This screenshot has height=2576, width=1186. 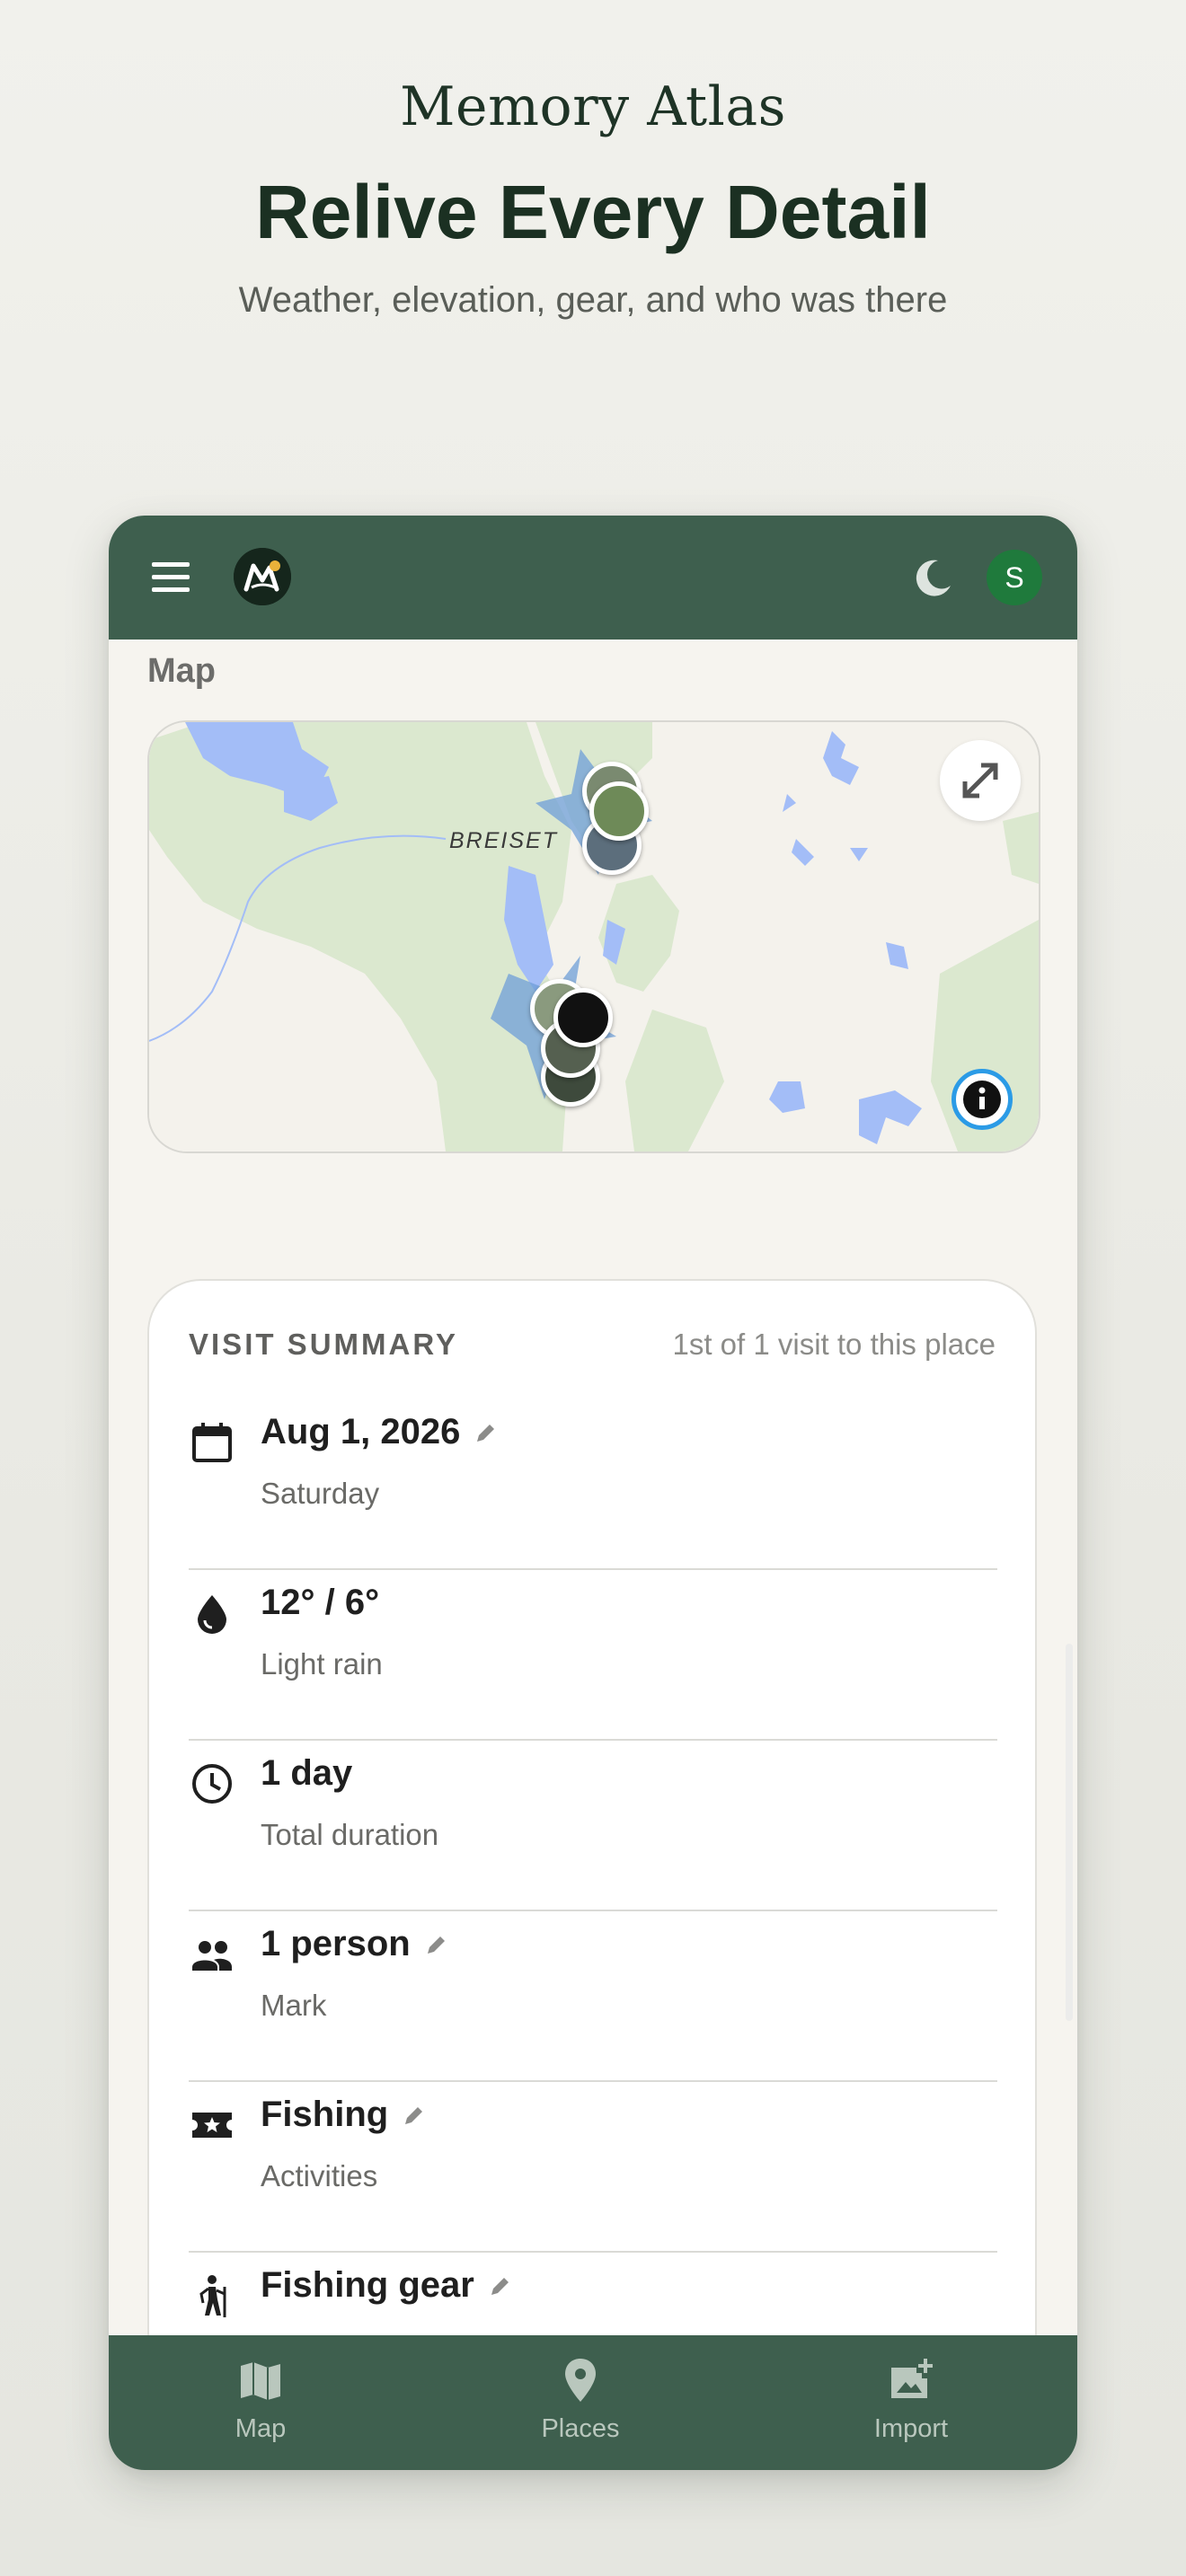 What do you see at coordinates (834, 1344) in the screenshot?
I see `visit-count-text: 1st of 1 visit to this place` at bounding box center [834, 1344].